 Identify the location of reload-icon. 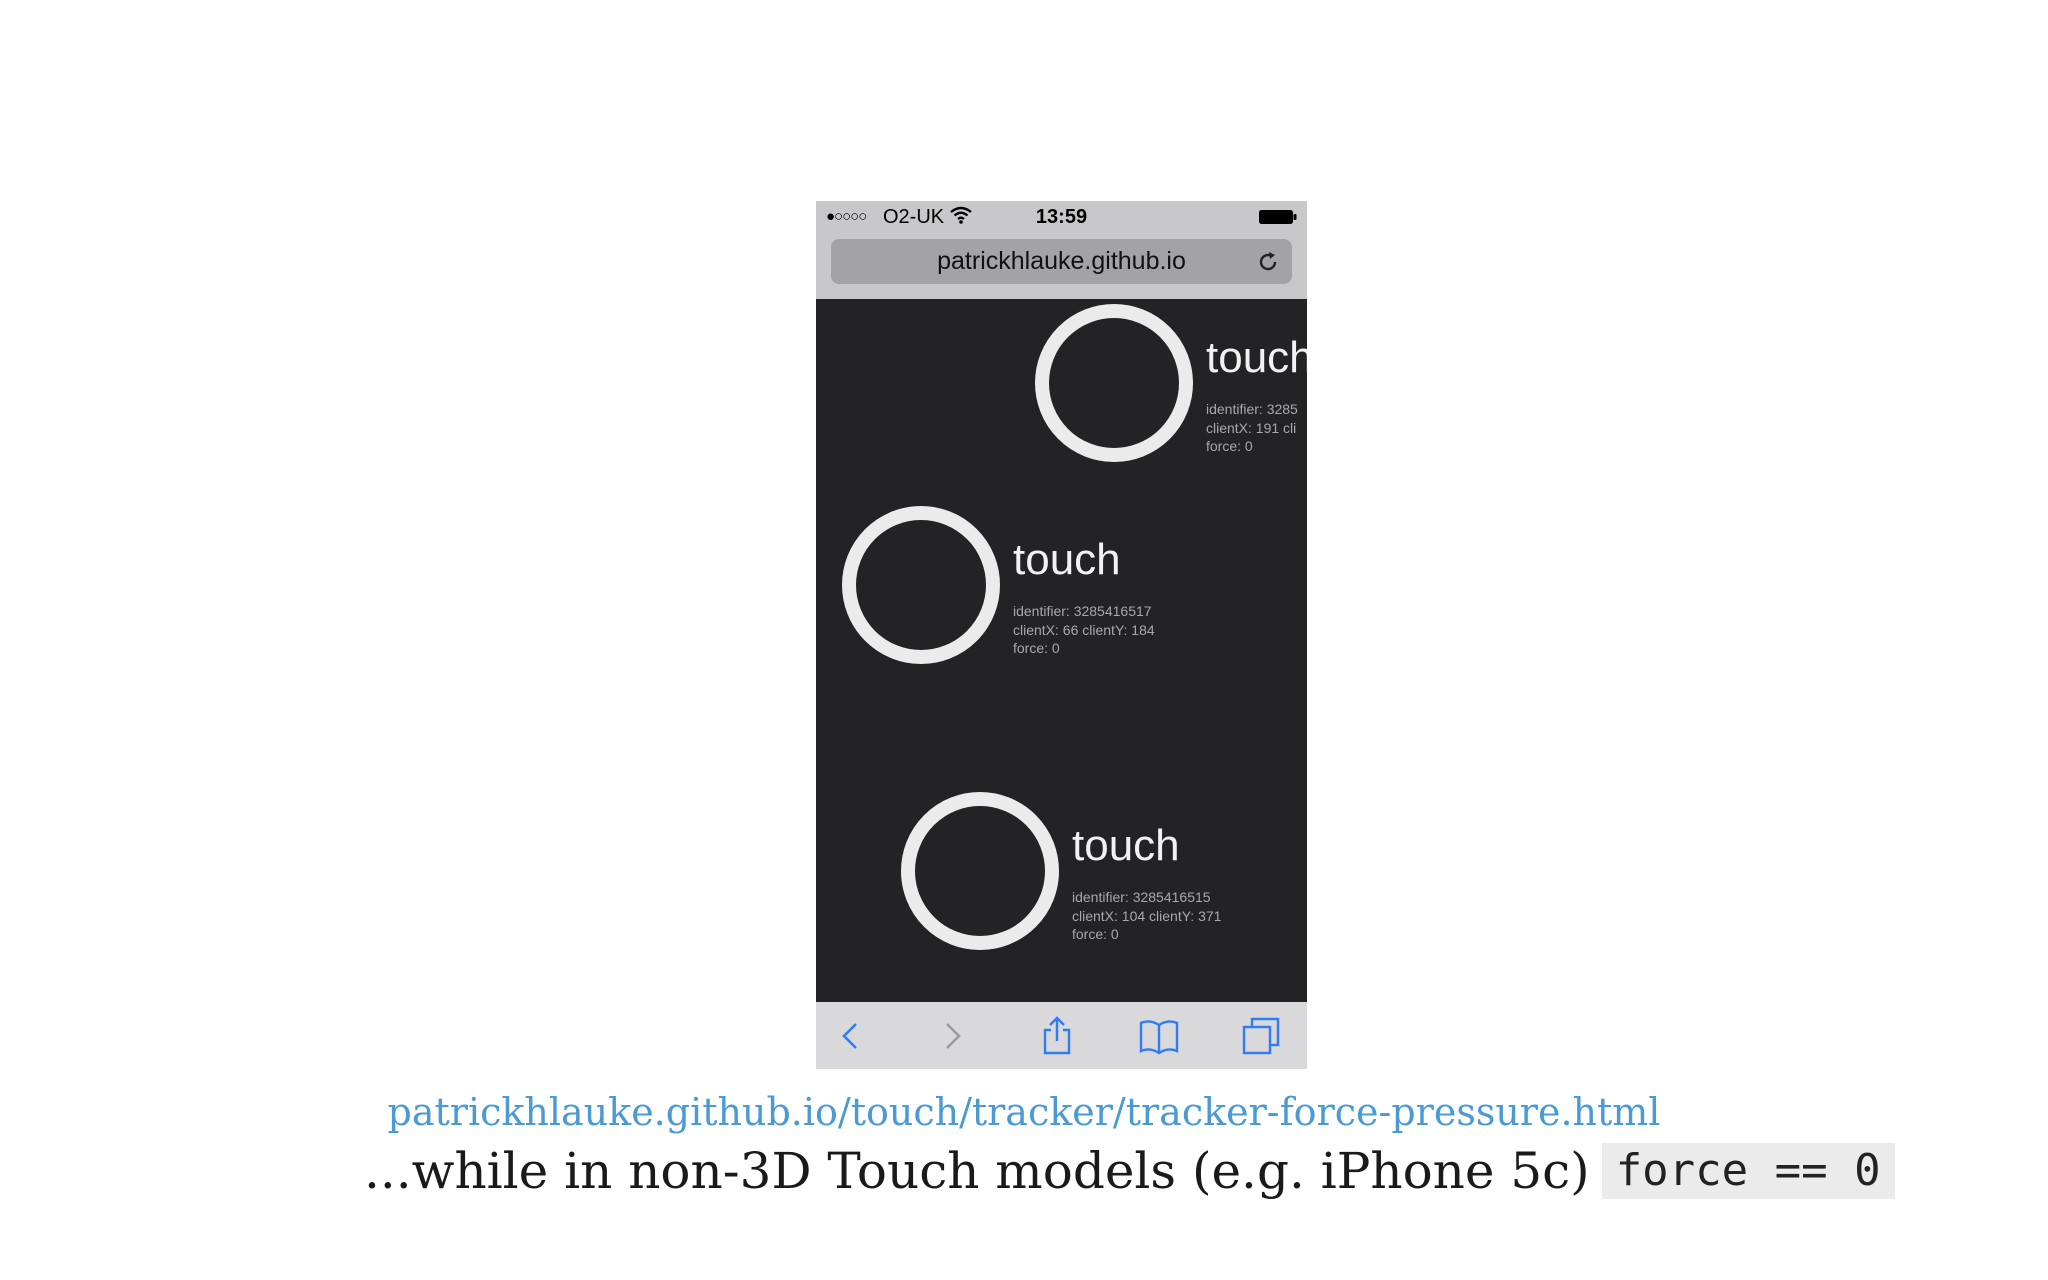
(1268, 262).